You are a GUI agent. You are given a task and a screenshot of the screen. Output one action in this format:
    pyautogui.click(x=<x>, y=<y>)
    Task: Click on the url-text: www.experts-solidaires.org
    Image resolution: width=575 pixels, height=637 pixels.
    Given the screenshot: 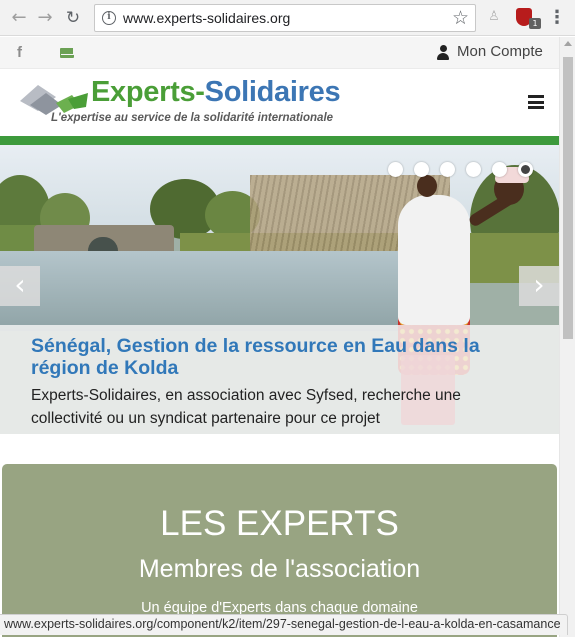 What is the action you would take?
    pyautogui.click(x=206, y=18)
    